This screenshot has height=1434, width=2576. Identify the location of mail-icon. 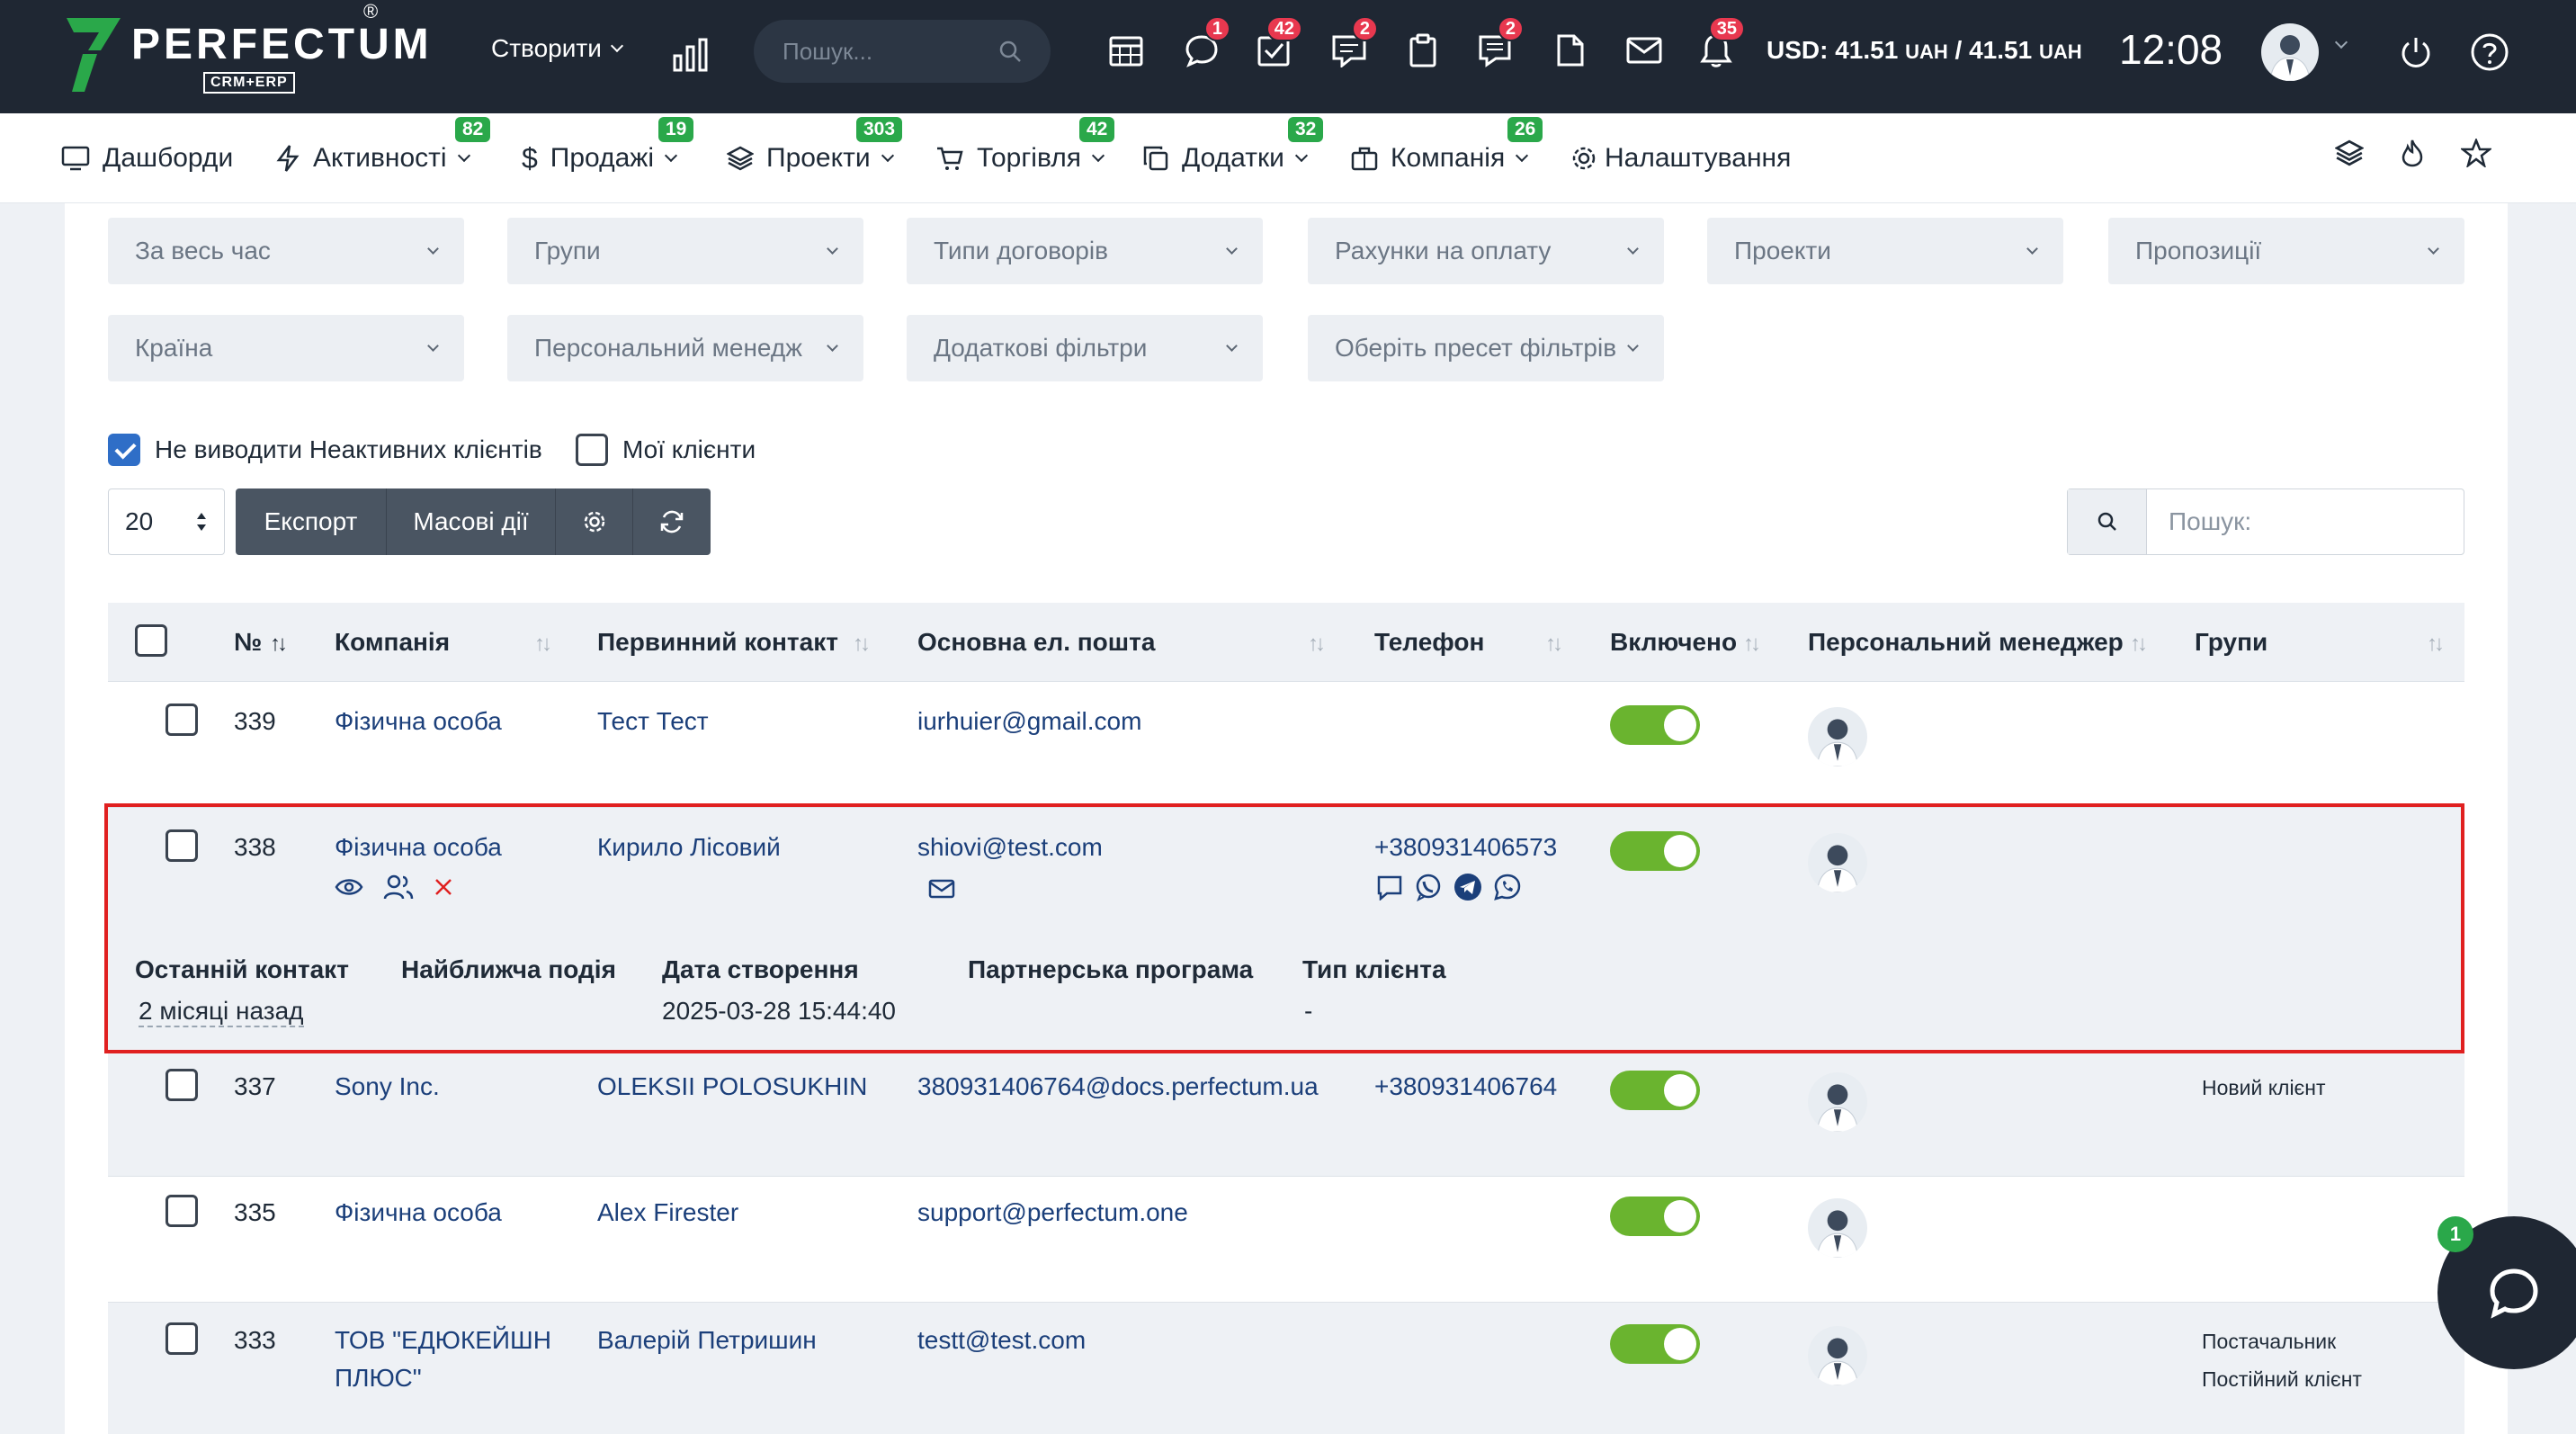
(1644, 51).